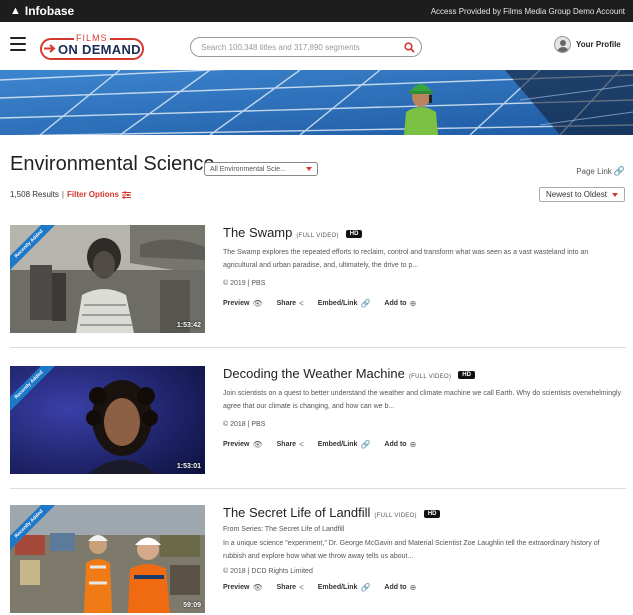  What do you see at coordinates (18, 44) in the screenshot?
I see `menu-icon` at bounding box center [18, 44].